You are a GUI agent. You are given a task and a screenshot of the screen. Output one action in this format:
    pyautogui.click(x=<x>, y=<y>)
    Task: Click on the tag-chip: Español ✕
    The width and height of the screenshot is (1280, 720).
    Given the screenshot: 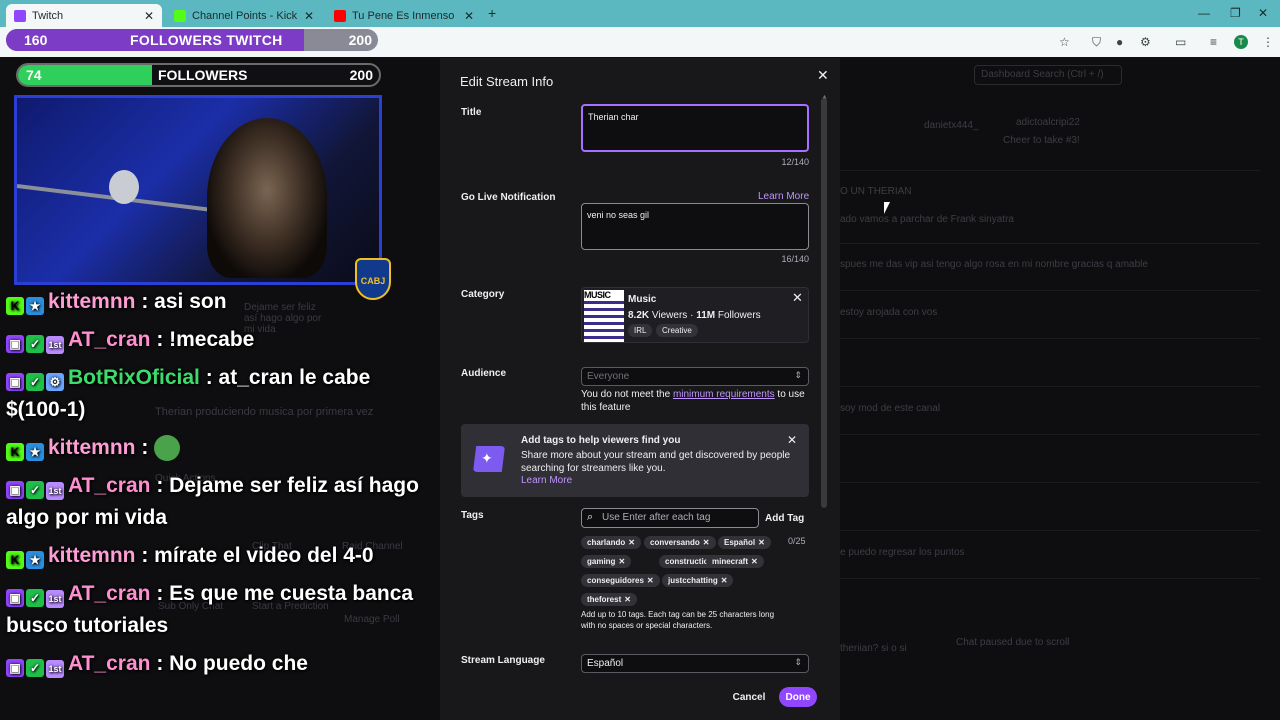 What is the action you would take?
    pyautogui.click(x=744, y=542)
    